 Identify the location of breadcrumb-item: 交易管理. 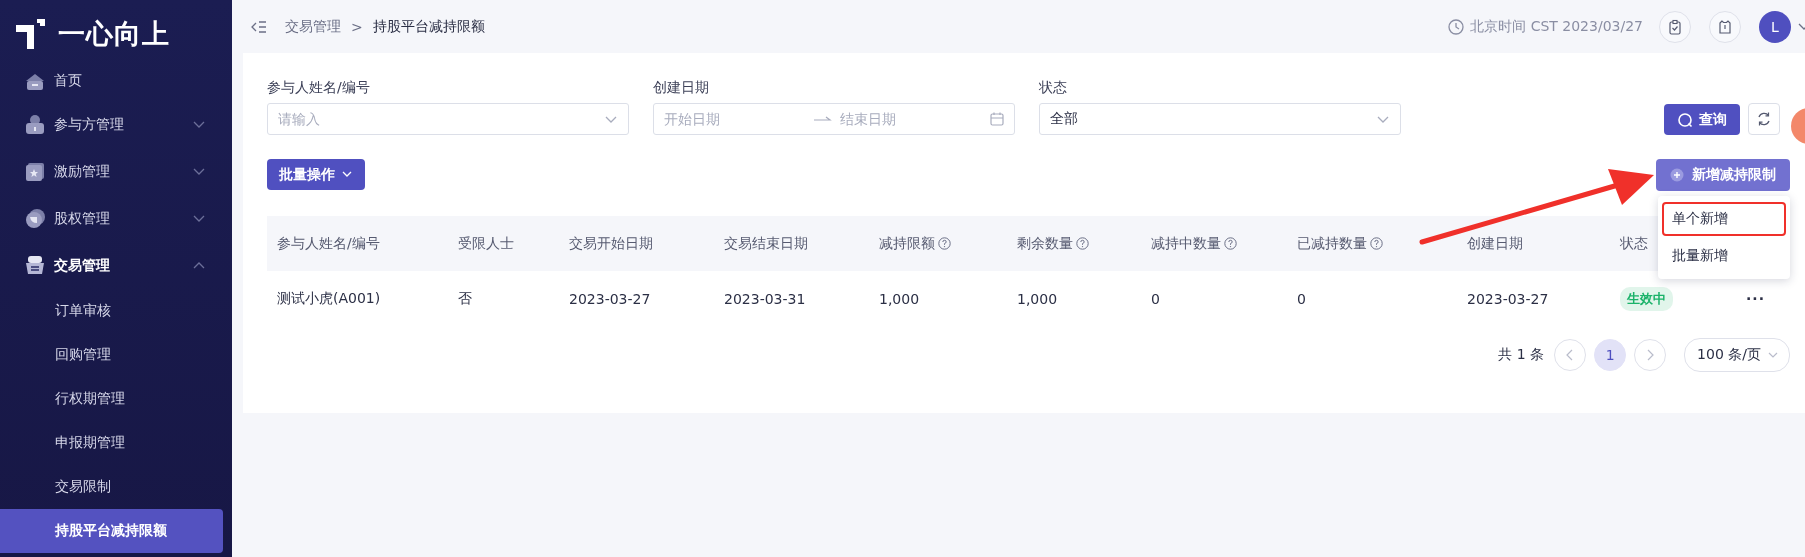
(313, 26).